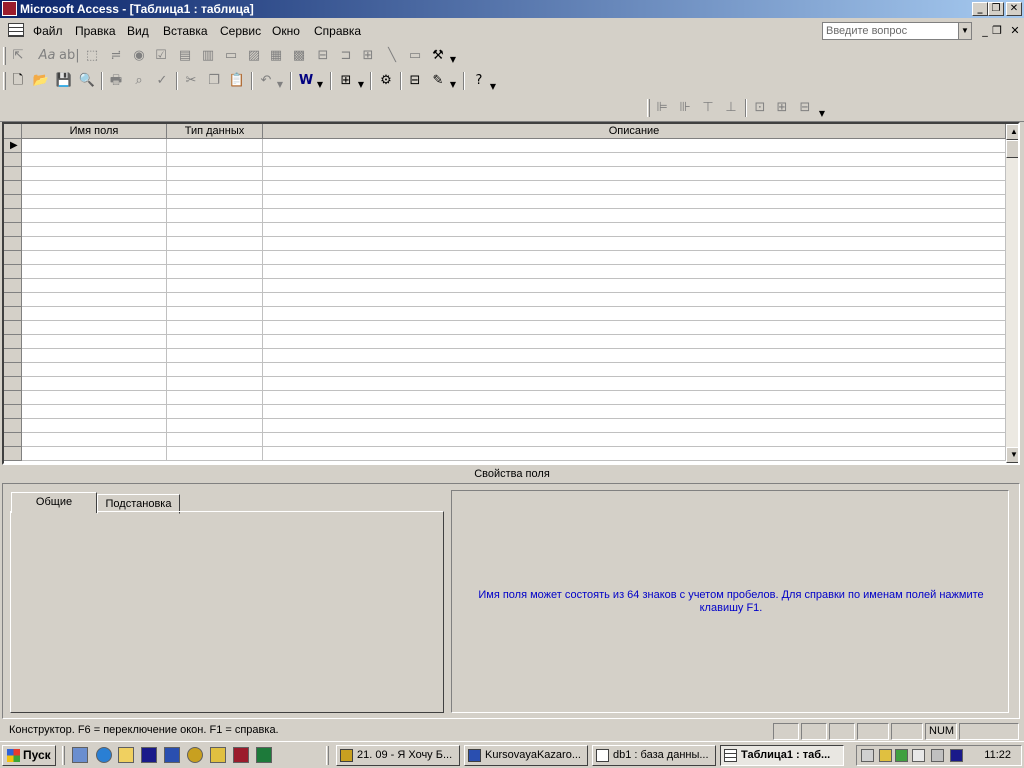 The height and width of the screenshot is (768, 1024). Describe the element at coordinates (185, 56) in the screenshot. I see `combo-box-icon: ▤` at that location.